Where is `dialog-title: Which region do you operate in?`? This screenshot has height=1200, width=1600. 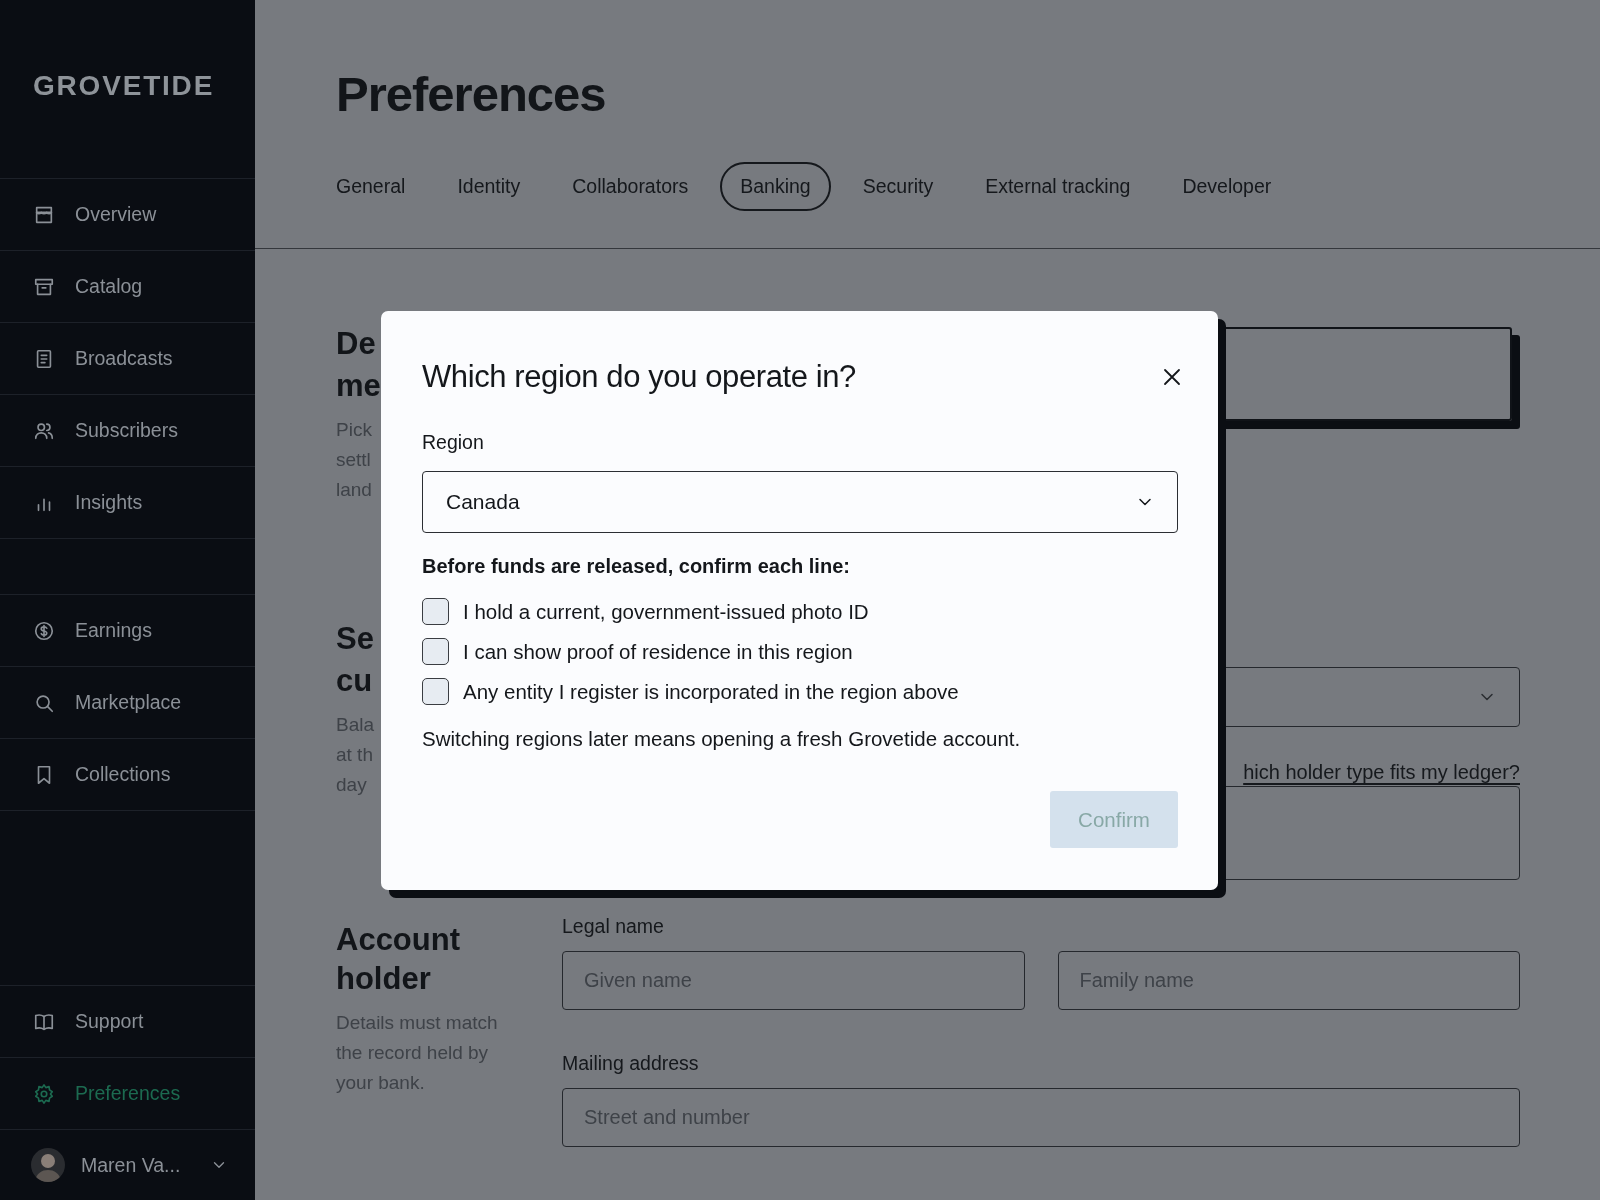 dialog-title: Which region do you operate in? is located at coordinates (639, 377).